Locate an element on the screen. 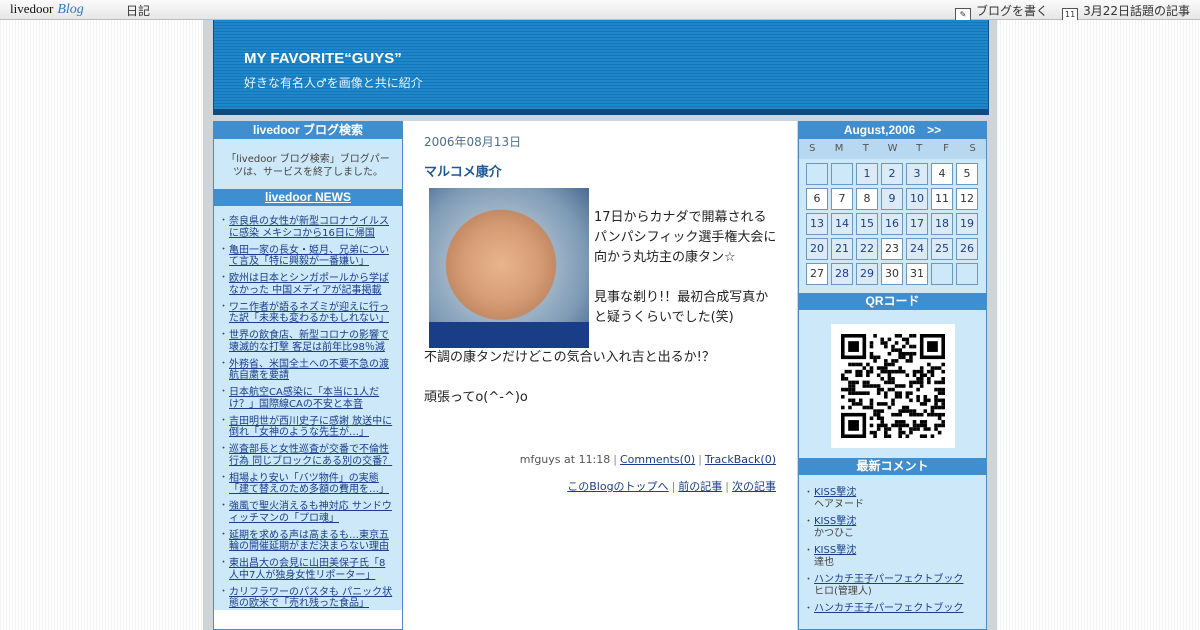  news-link: 東出昌大の会見に山田美保子氏「8人中7人が独身女性リポーター」 is located at coordinates (307, 569).